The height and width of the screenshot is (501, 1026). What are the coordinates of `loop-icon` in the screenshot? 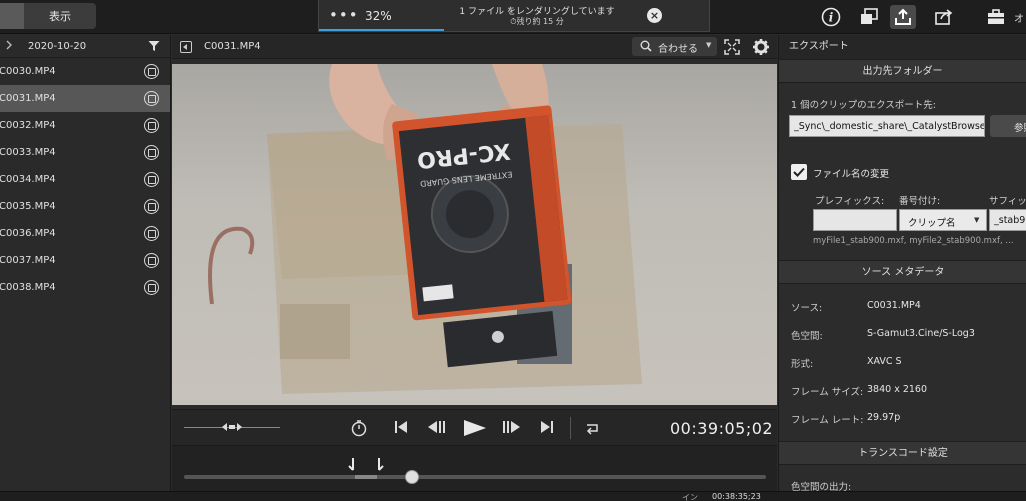 It's located at (592, 429).